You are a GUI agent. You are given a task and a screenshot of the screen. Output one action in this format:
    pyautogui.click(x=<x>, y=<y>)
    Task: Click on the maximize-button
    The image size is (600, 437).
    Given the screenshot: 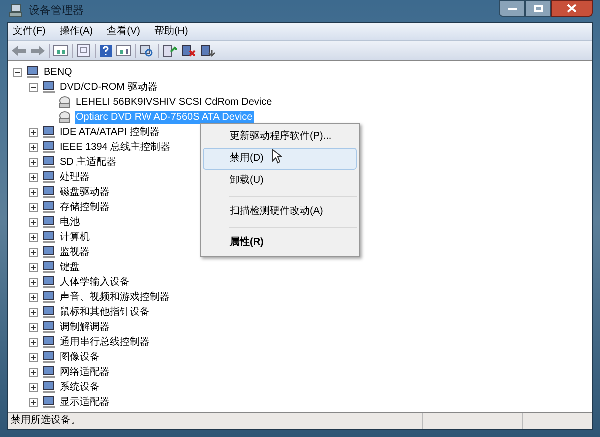 What is the action you would take?
    pyautogui.click(x=538, y=8)
    